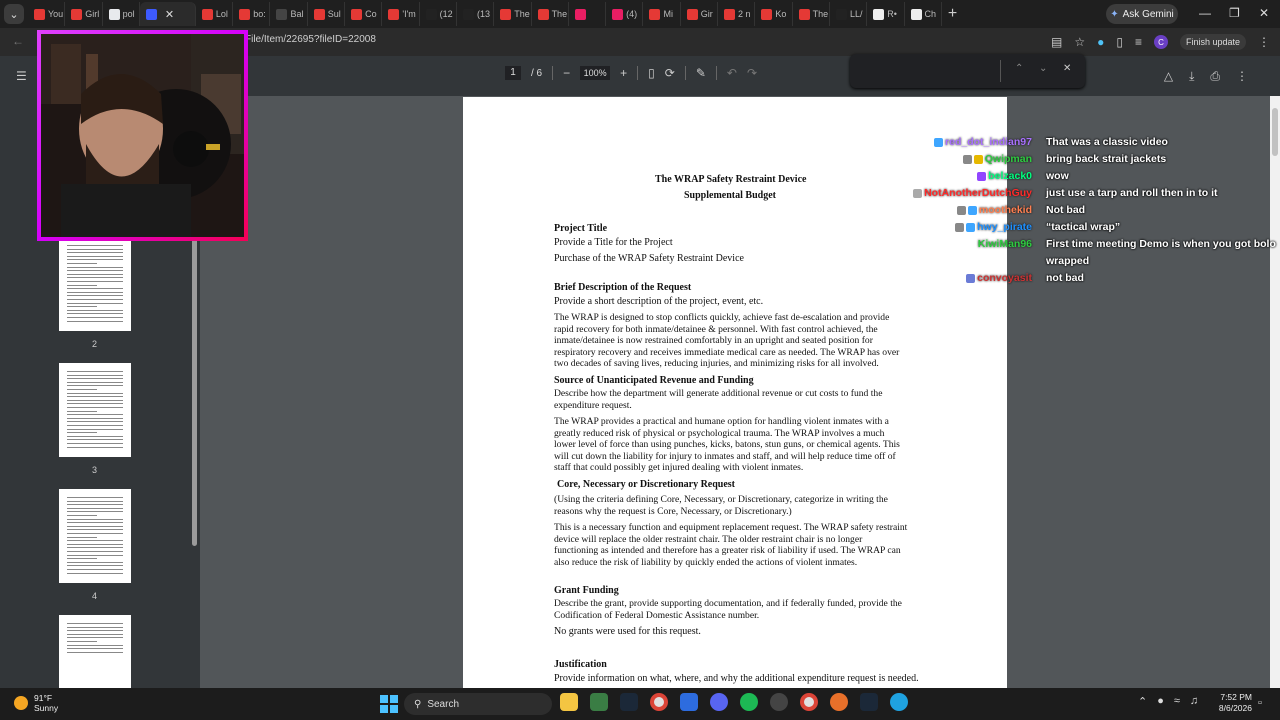 Image resolution: width=1280 pixels, height=720 pixels. I want to click on browser-tab: 2 n, so click(737, 14).